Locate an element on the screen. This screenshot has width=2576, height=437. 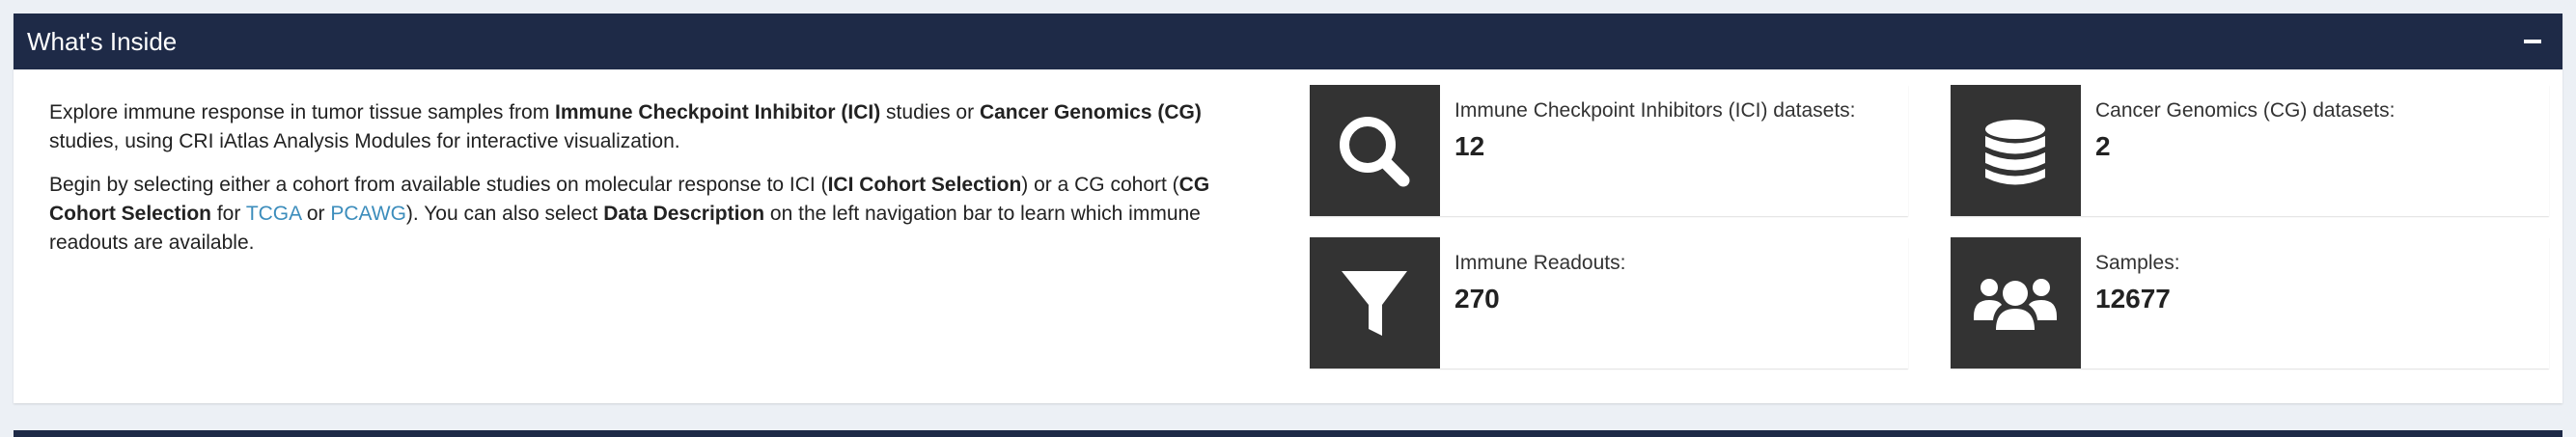
filter-icon is located at coordinates (1375, 303).